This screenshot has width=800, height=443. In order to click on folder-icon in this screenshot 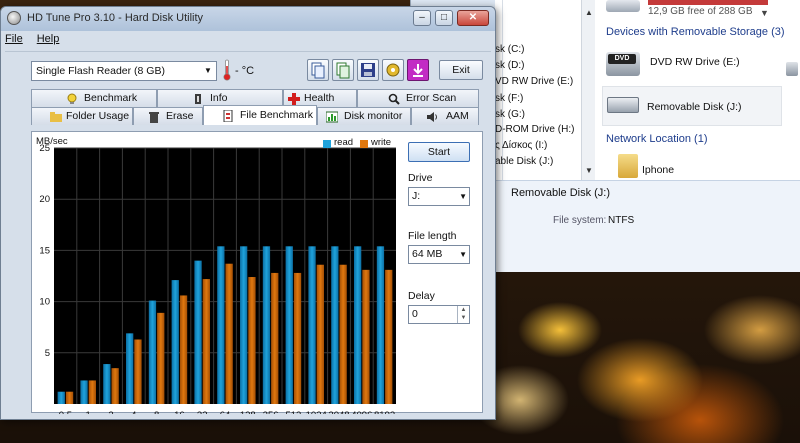, I will do `click(56, 117)`.